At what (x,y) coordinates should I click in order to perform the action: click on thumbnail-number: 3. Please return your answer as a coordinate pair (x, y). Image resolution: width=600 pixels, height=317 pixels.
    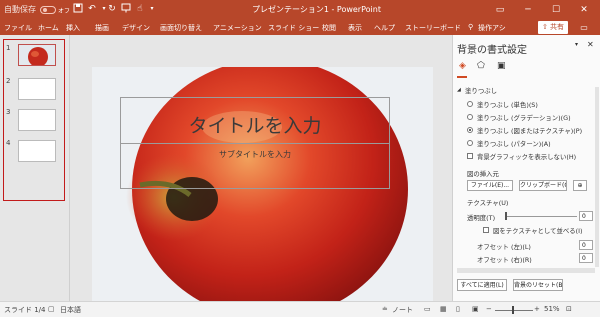
    Looking at the image, I should click on (8, 112).